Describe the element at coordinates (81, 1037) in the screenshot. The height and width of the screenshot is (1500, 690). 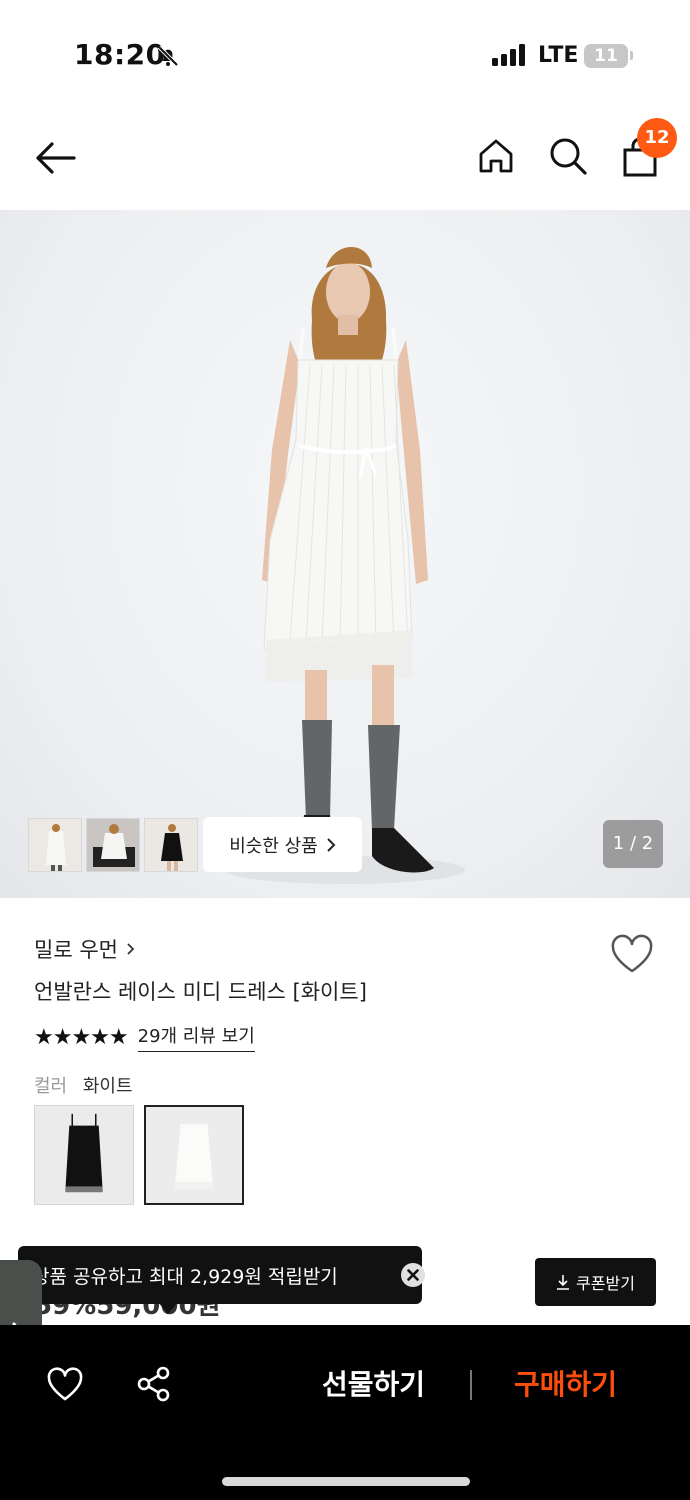
I see `star-rating: ★★★★★` at that location.